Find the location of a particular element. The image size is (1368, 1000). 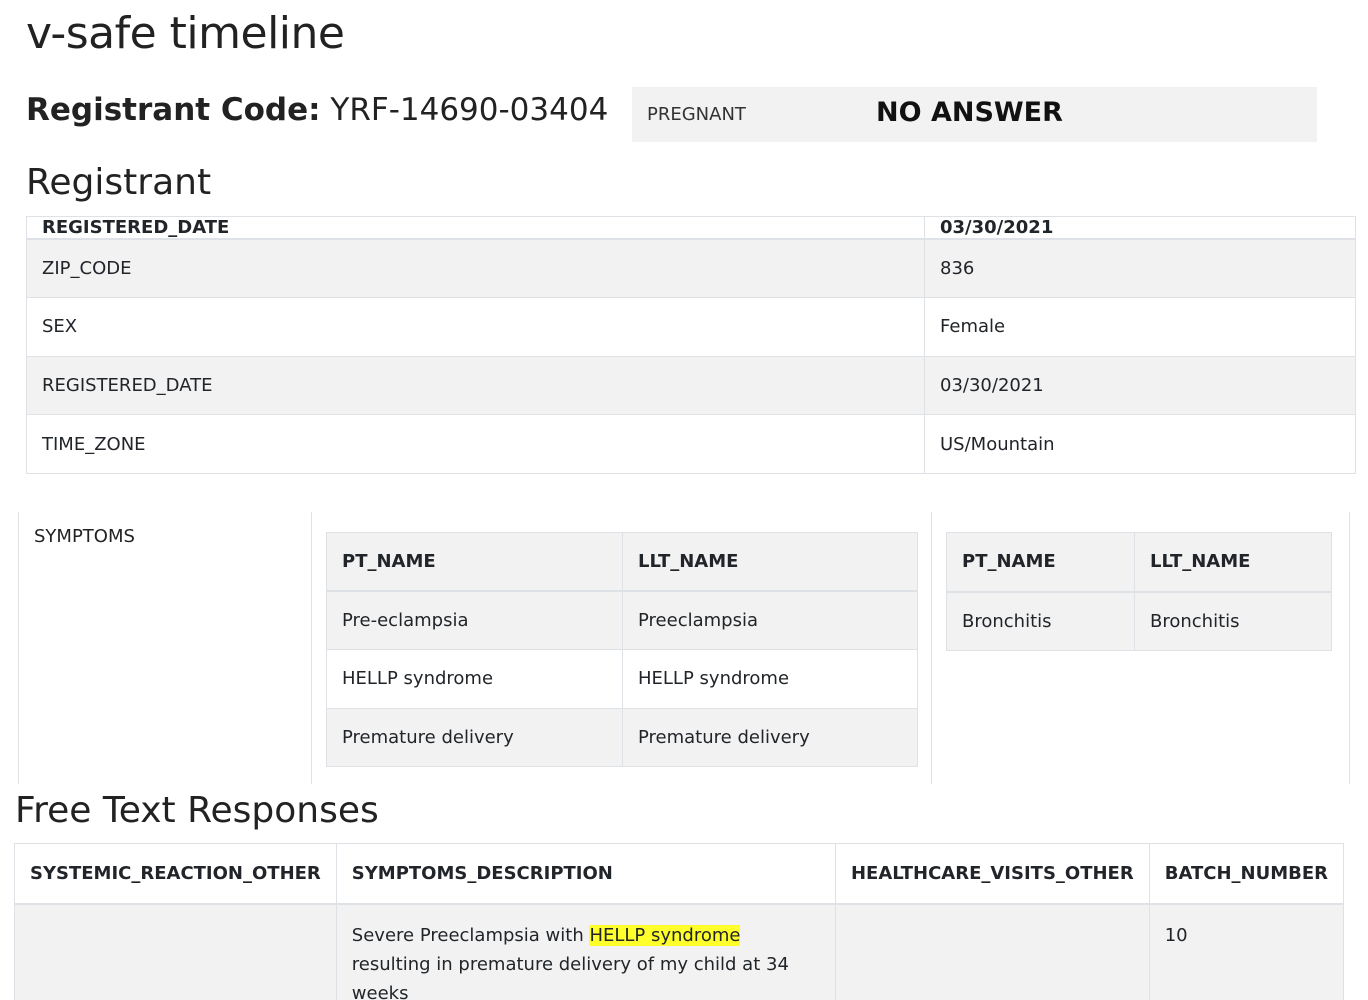

table-row: Premature delivery Premature delivery is located at coordinates (622, 737).